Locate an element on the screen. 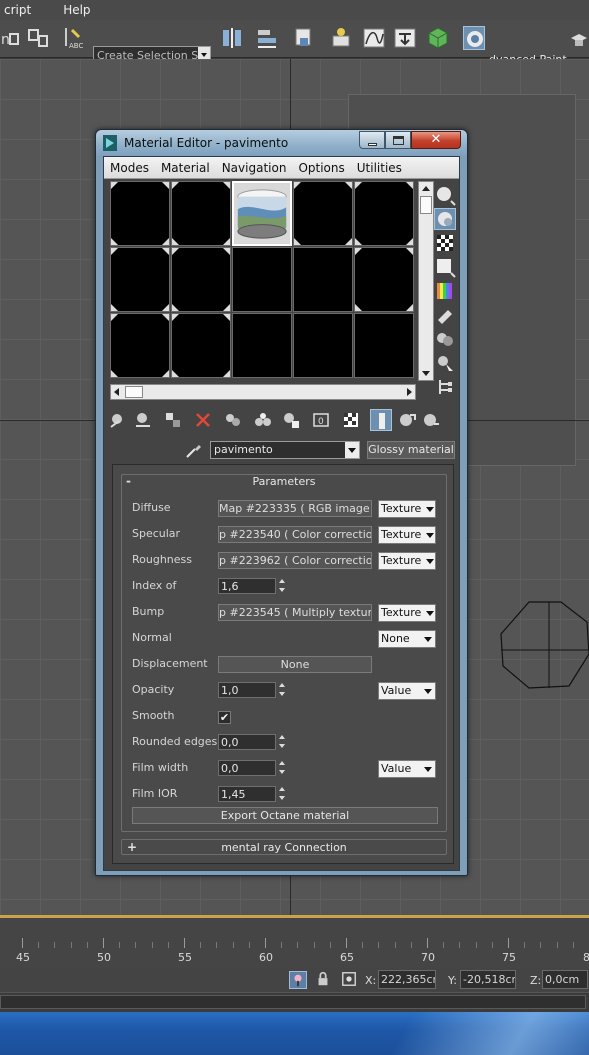 The height and width of the screenshot is (1055, 589). x-coordinate-field: 222,365cm is located at coordinates (407, 979).